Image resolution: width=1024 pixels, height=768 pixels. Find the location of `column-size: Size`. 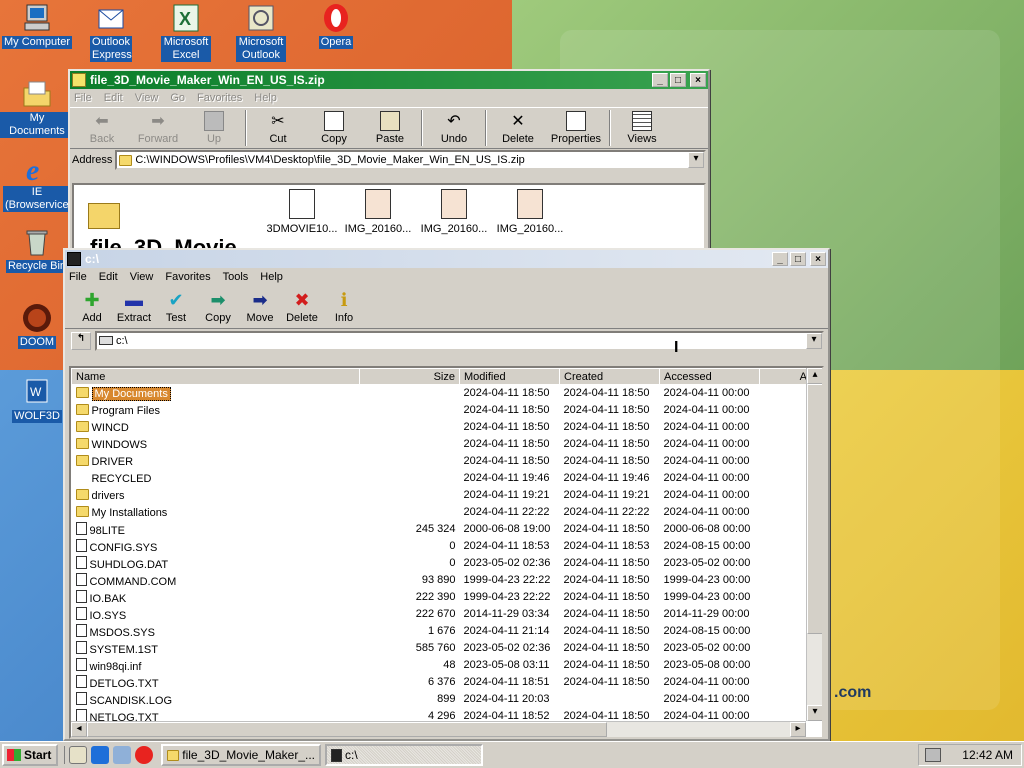

column-size: Size is located at coordinates (409, 376).